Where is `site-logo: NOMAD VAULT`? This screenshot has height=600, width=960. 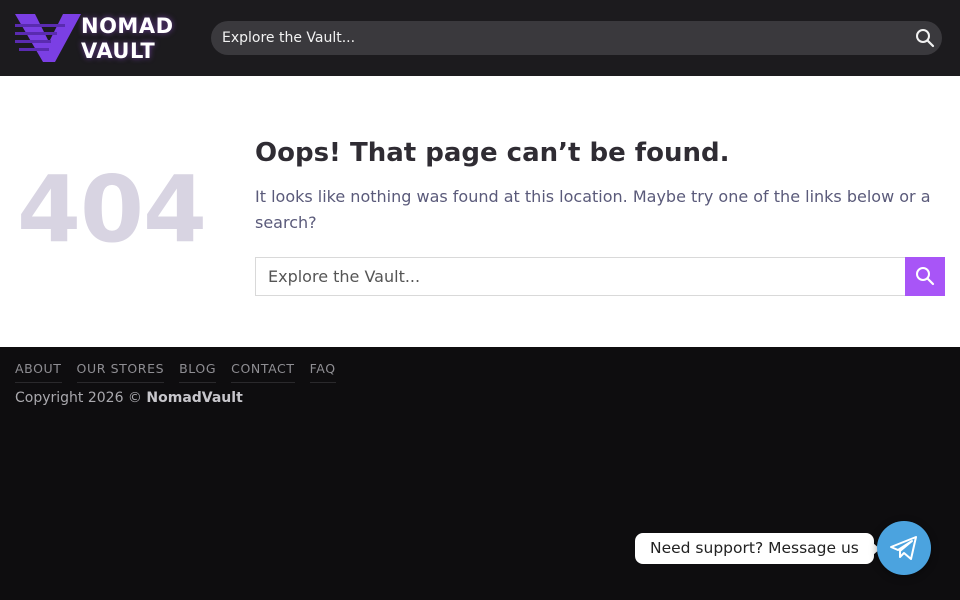 site-logo: NOMAD VAULT is located at coordinates (100, 38).